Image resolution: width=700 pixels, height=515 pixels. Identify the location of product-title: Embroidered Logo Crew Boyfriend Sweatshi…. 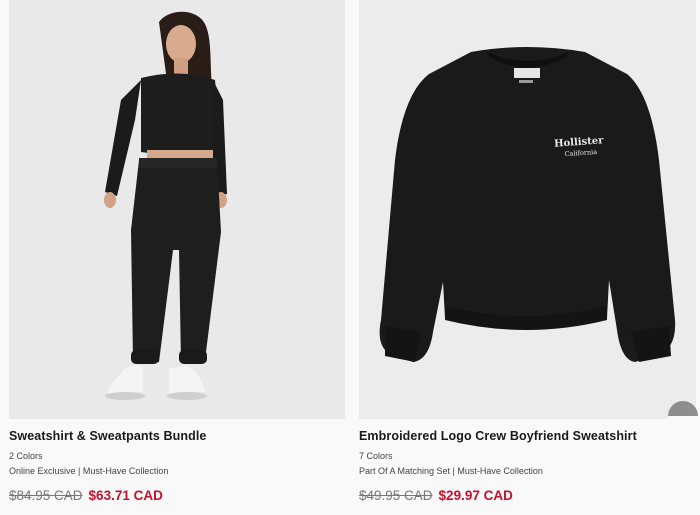
(527, 436).